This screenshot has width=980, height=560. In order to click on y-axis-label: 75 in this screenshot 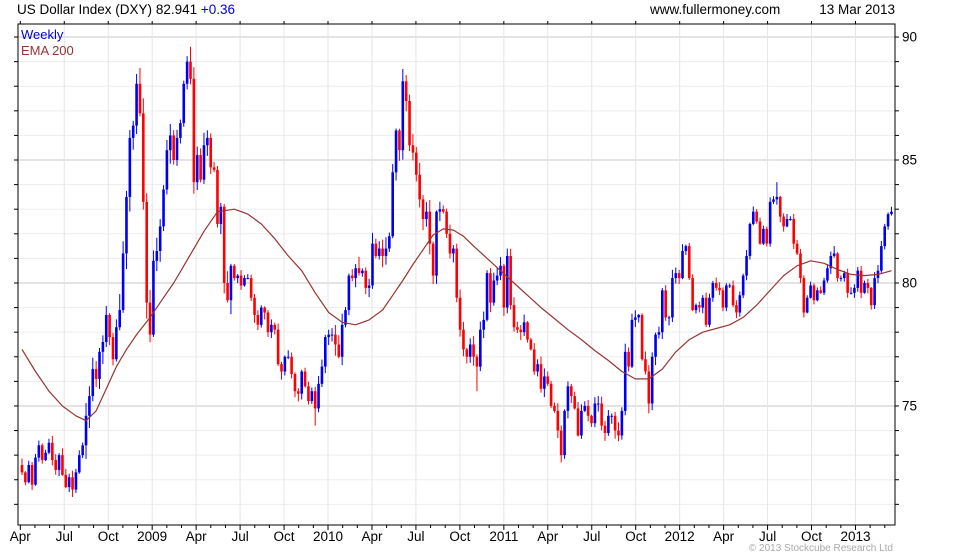, I will do `click(909, 405)`.